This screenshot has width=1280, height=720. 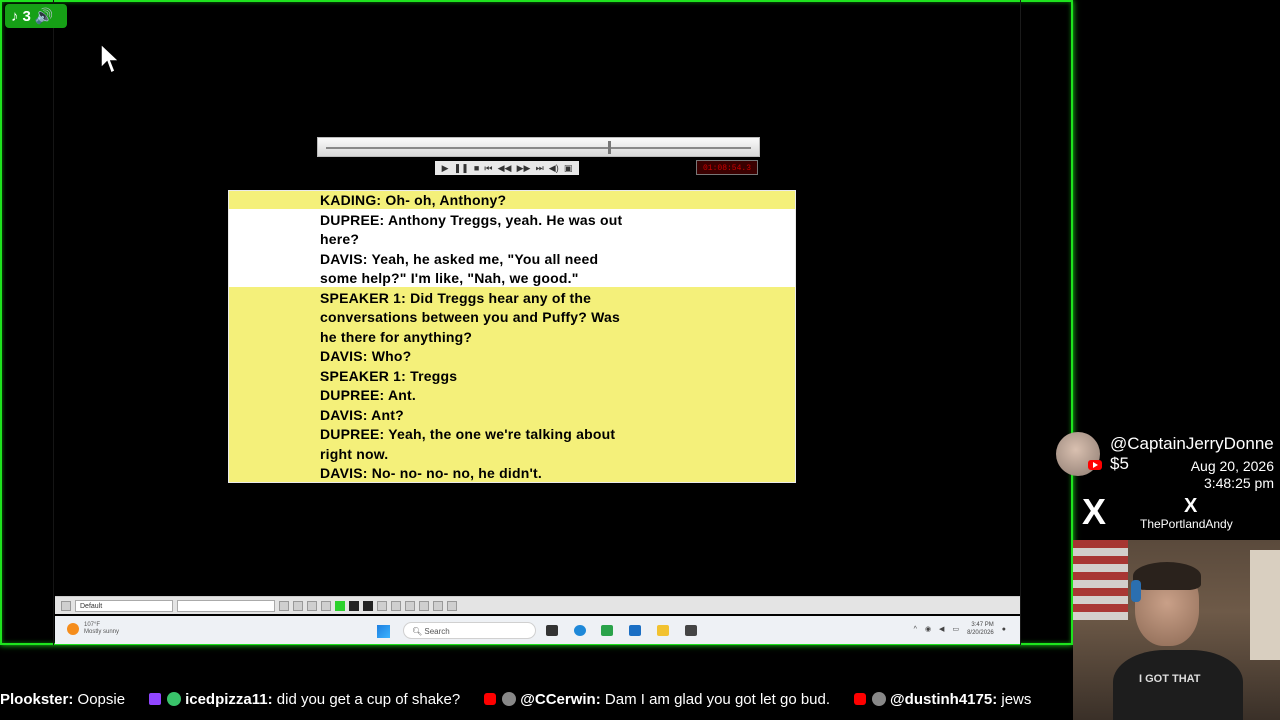 I want to click on transcript-line: conversations between you and Puffy? Was, so click(x=470, y=317).